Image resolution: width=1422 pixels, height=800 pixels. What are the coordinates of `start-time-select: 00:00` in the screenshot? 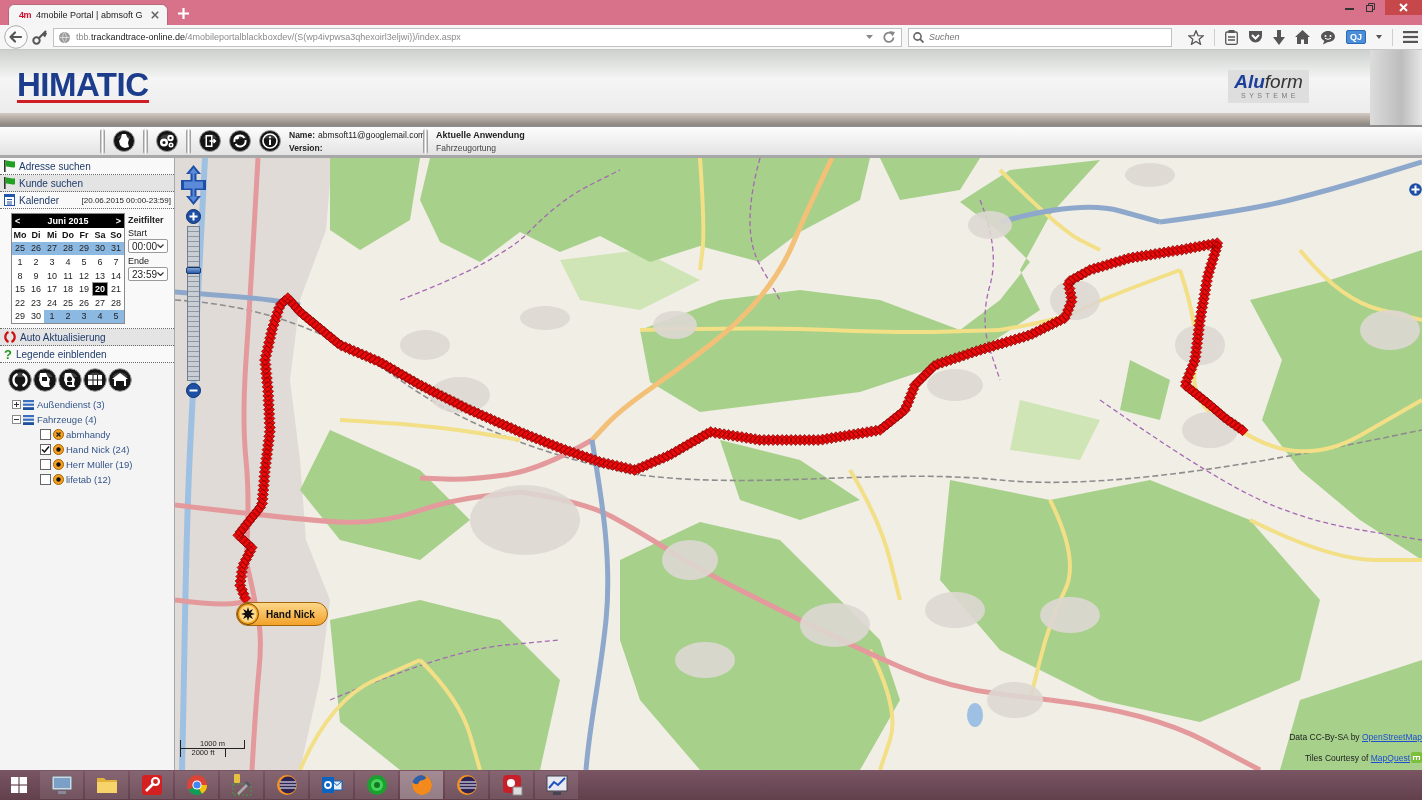 It's located at (148, 246).